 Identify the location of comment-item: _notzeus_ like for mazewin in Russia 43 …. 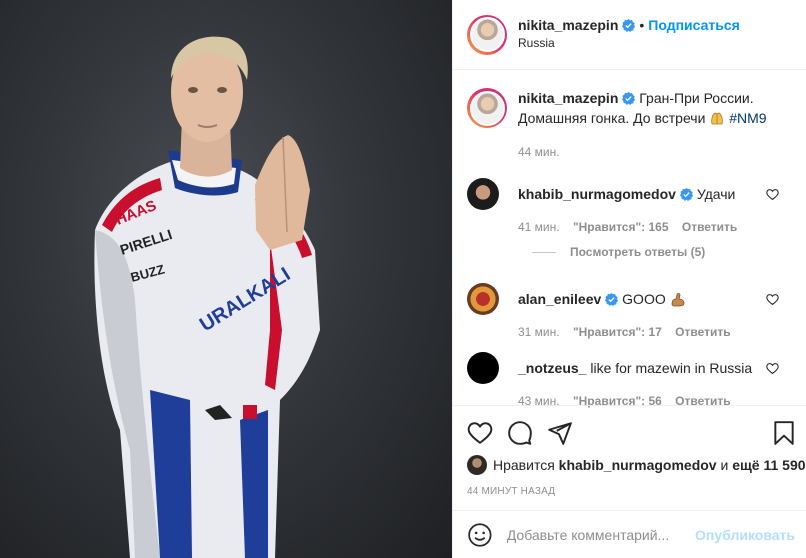
(632, 380).